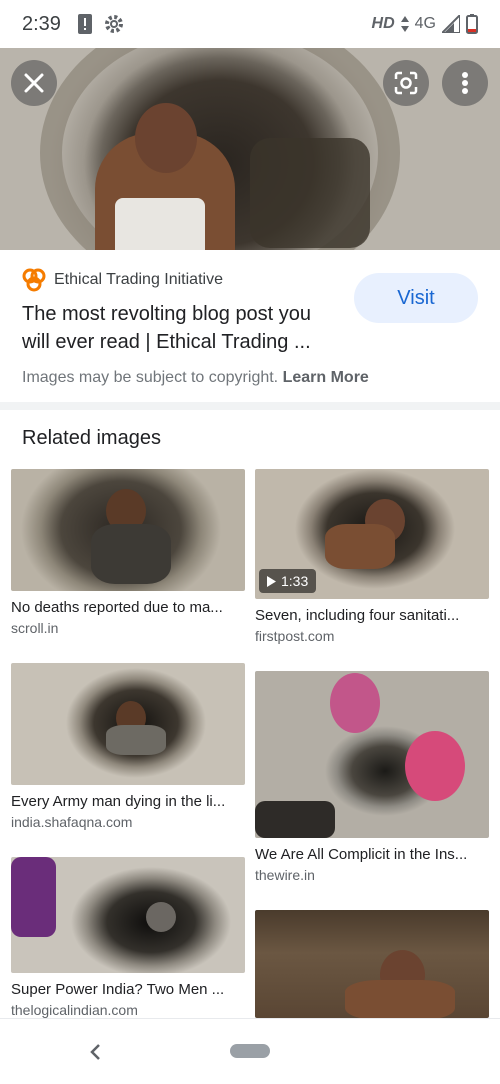 This screenshot has width=500, height=1084. I want to click on section-divider, so click(250, 406).